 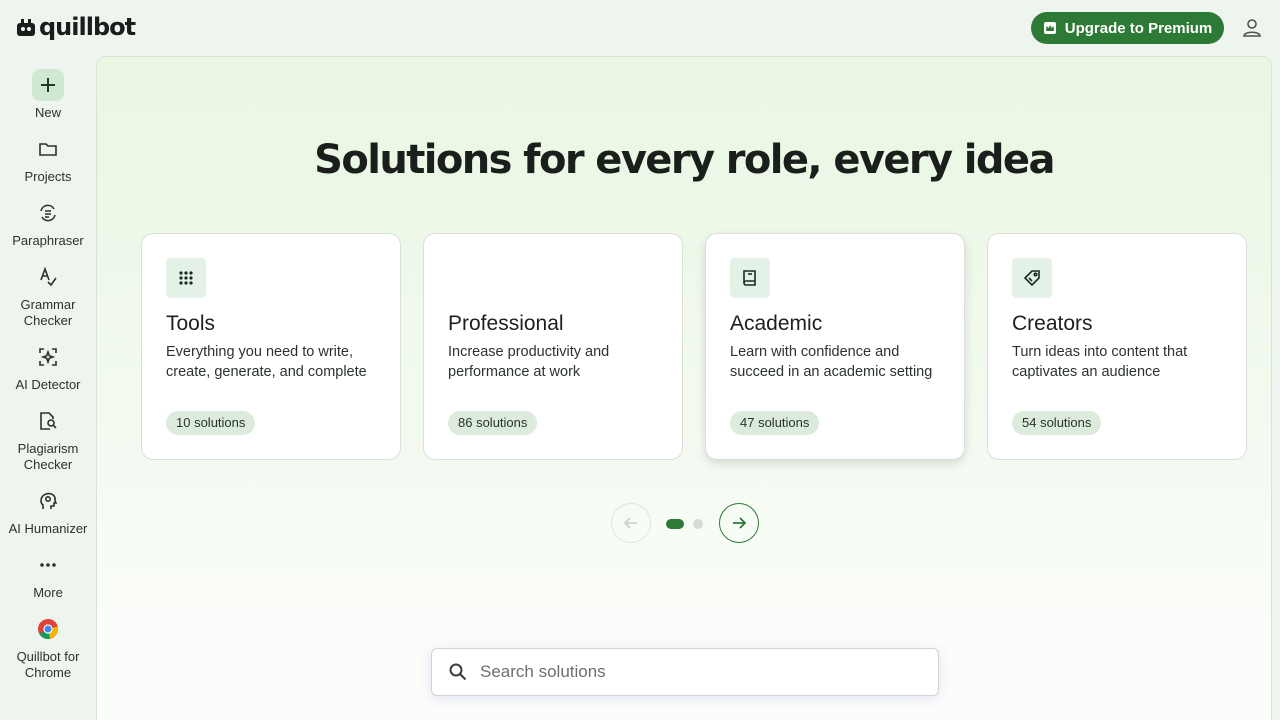 I want to click on arrow-right-icon, so click(x=740, y=523).